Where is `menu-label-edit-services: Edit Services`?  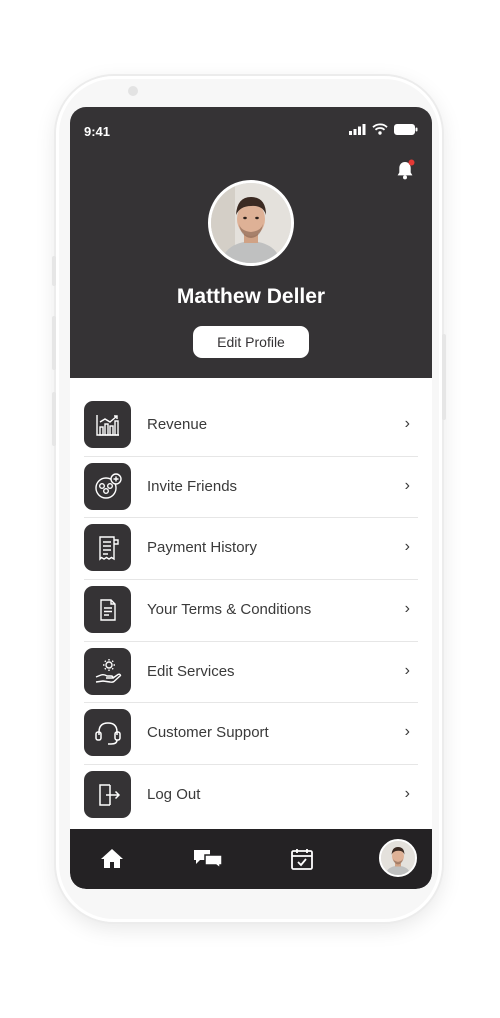
menu-label-edit-services: Edit Services is located at coordinates (191, 671).